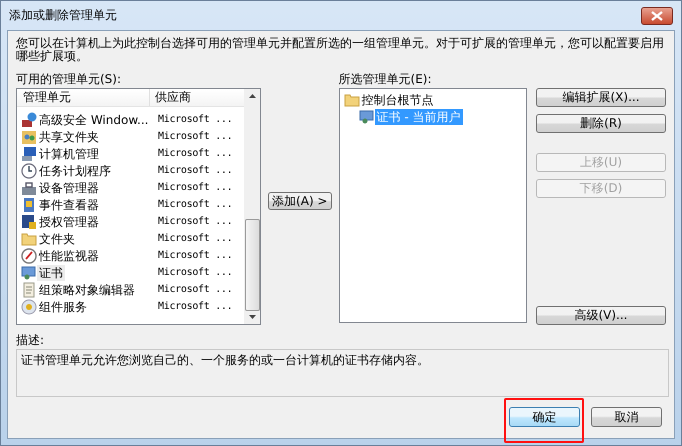 The image size is (682, 446). I want to click on column-header: 供应商, so click(170, 97).